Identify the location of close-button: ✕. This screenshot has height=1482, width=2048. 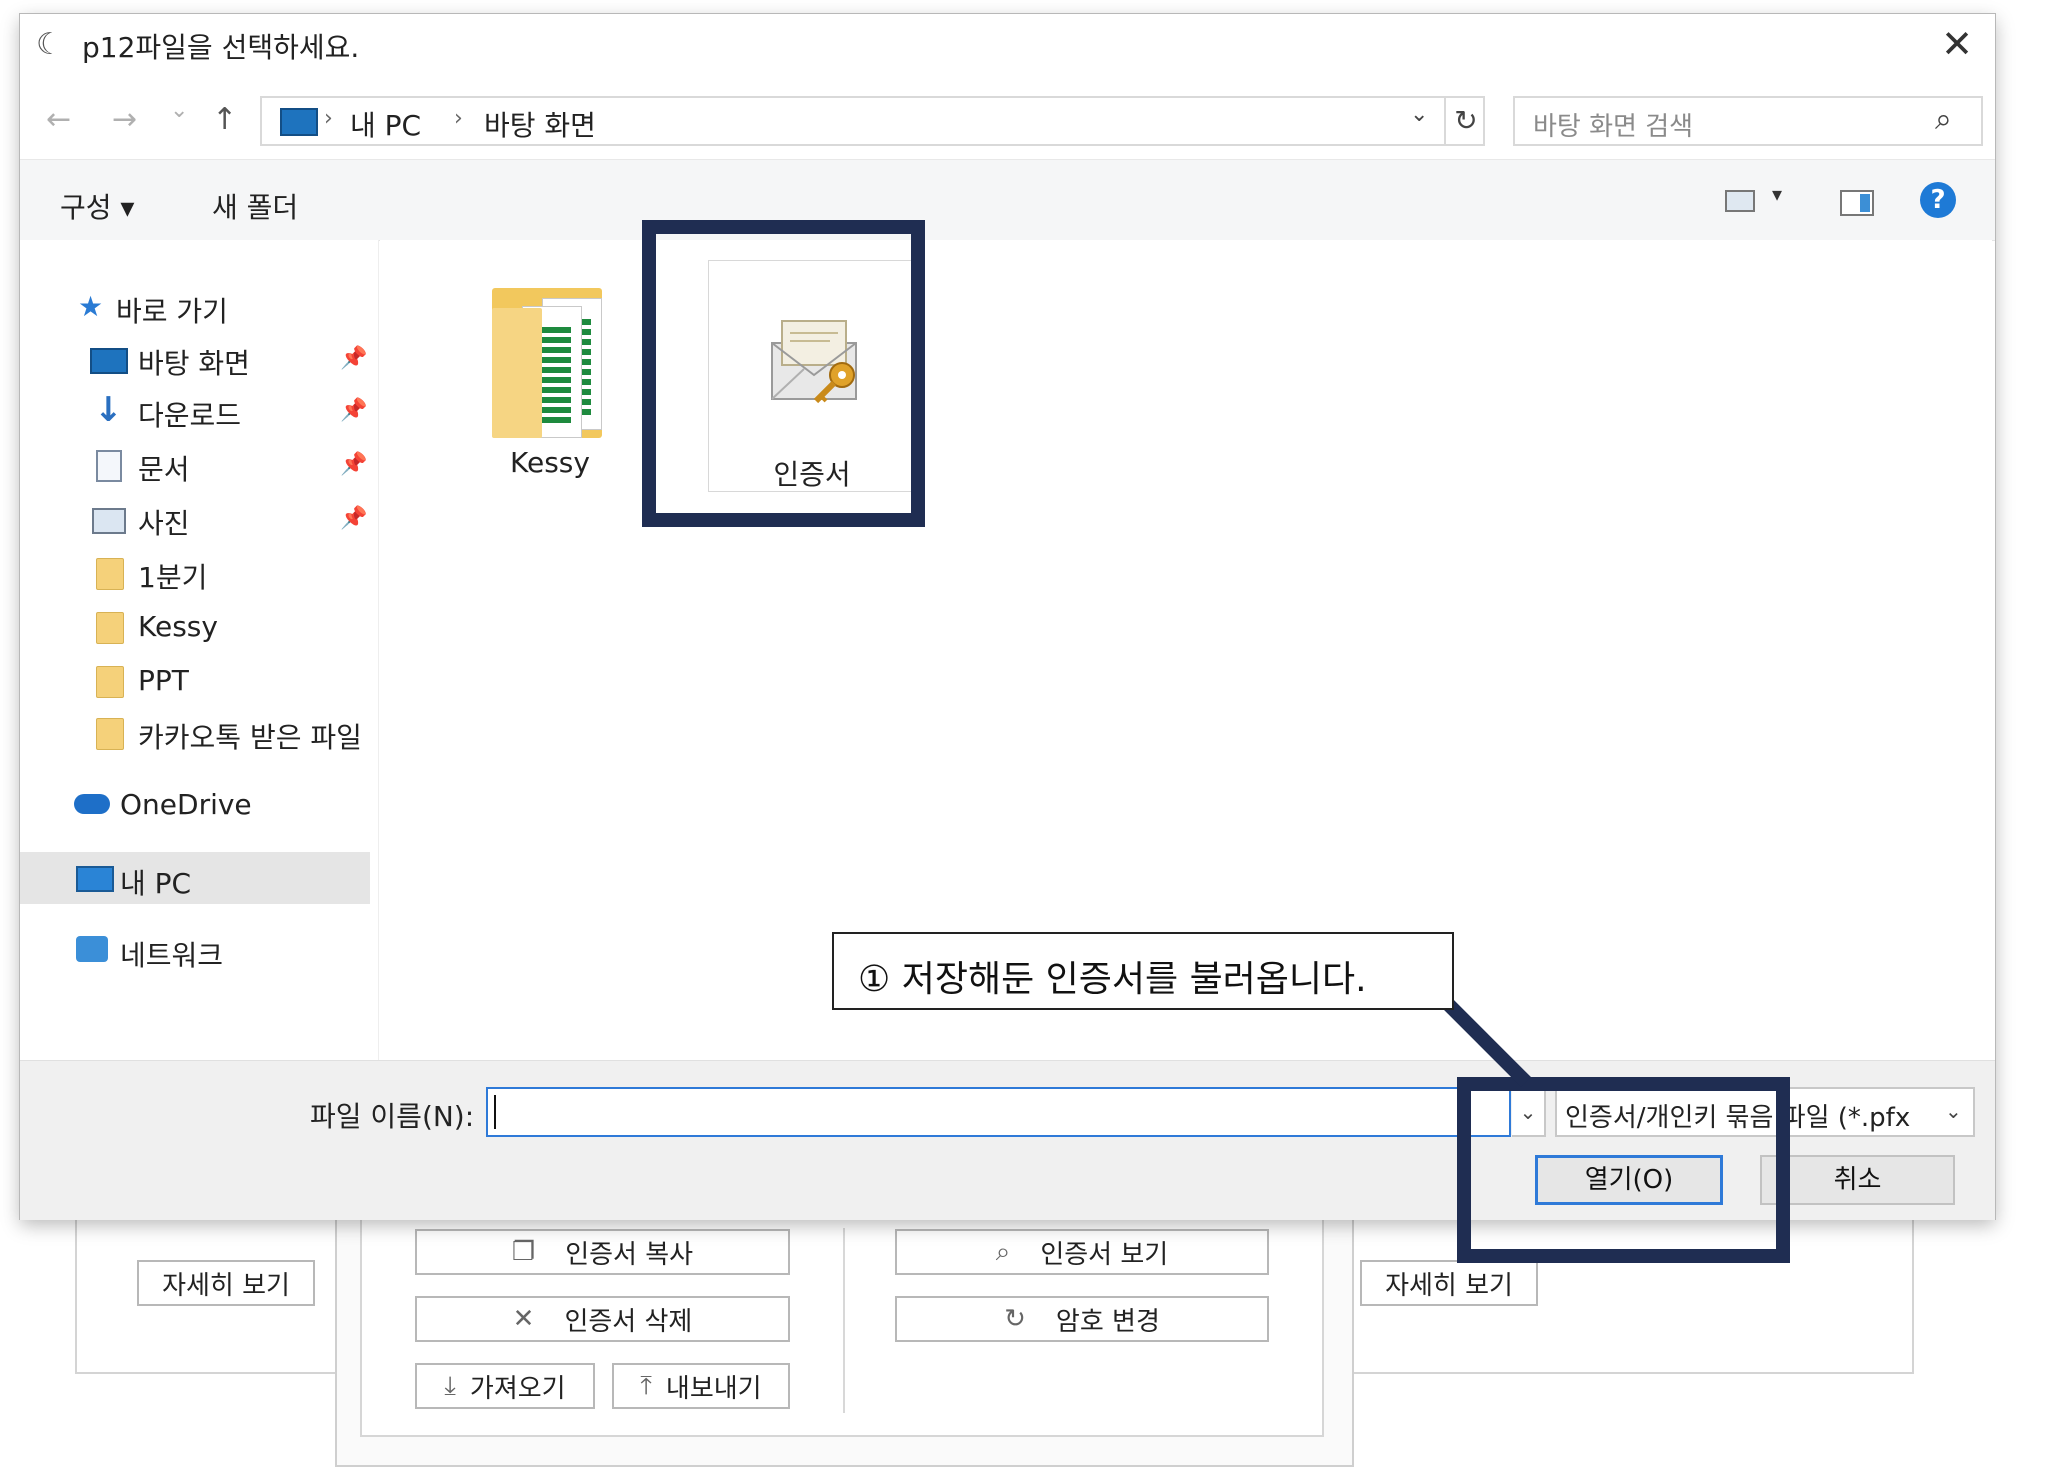
(1957, 44).